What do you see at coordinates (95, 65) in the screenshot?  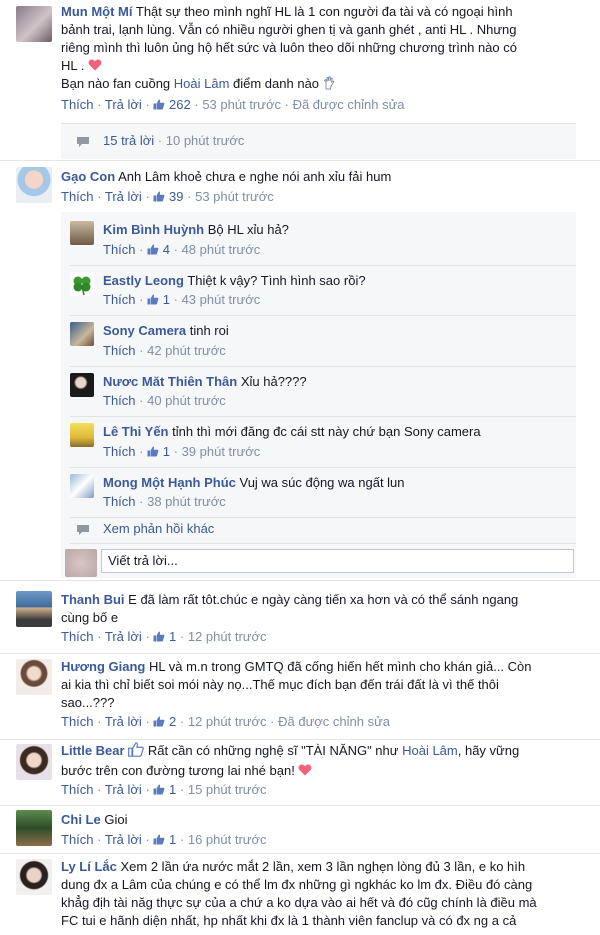 I see `heart-icon` at bounding box center [95, 65].